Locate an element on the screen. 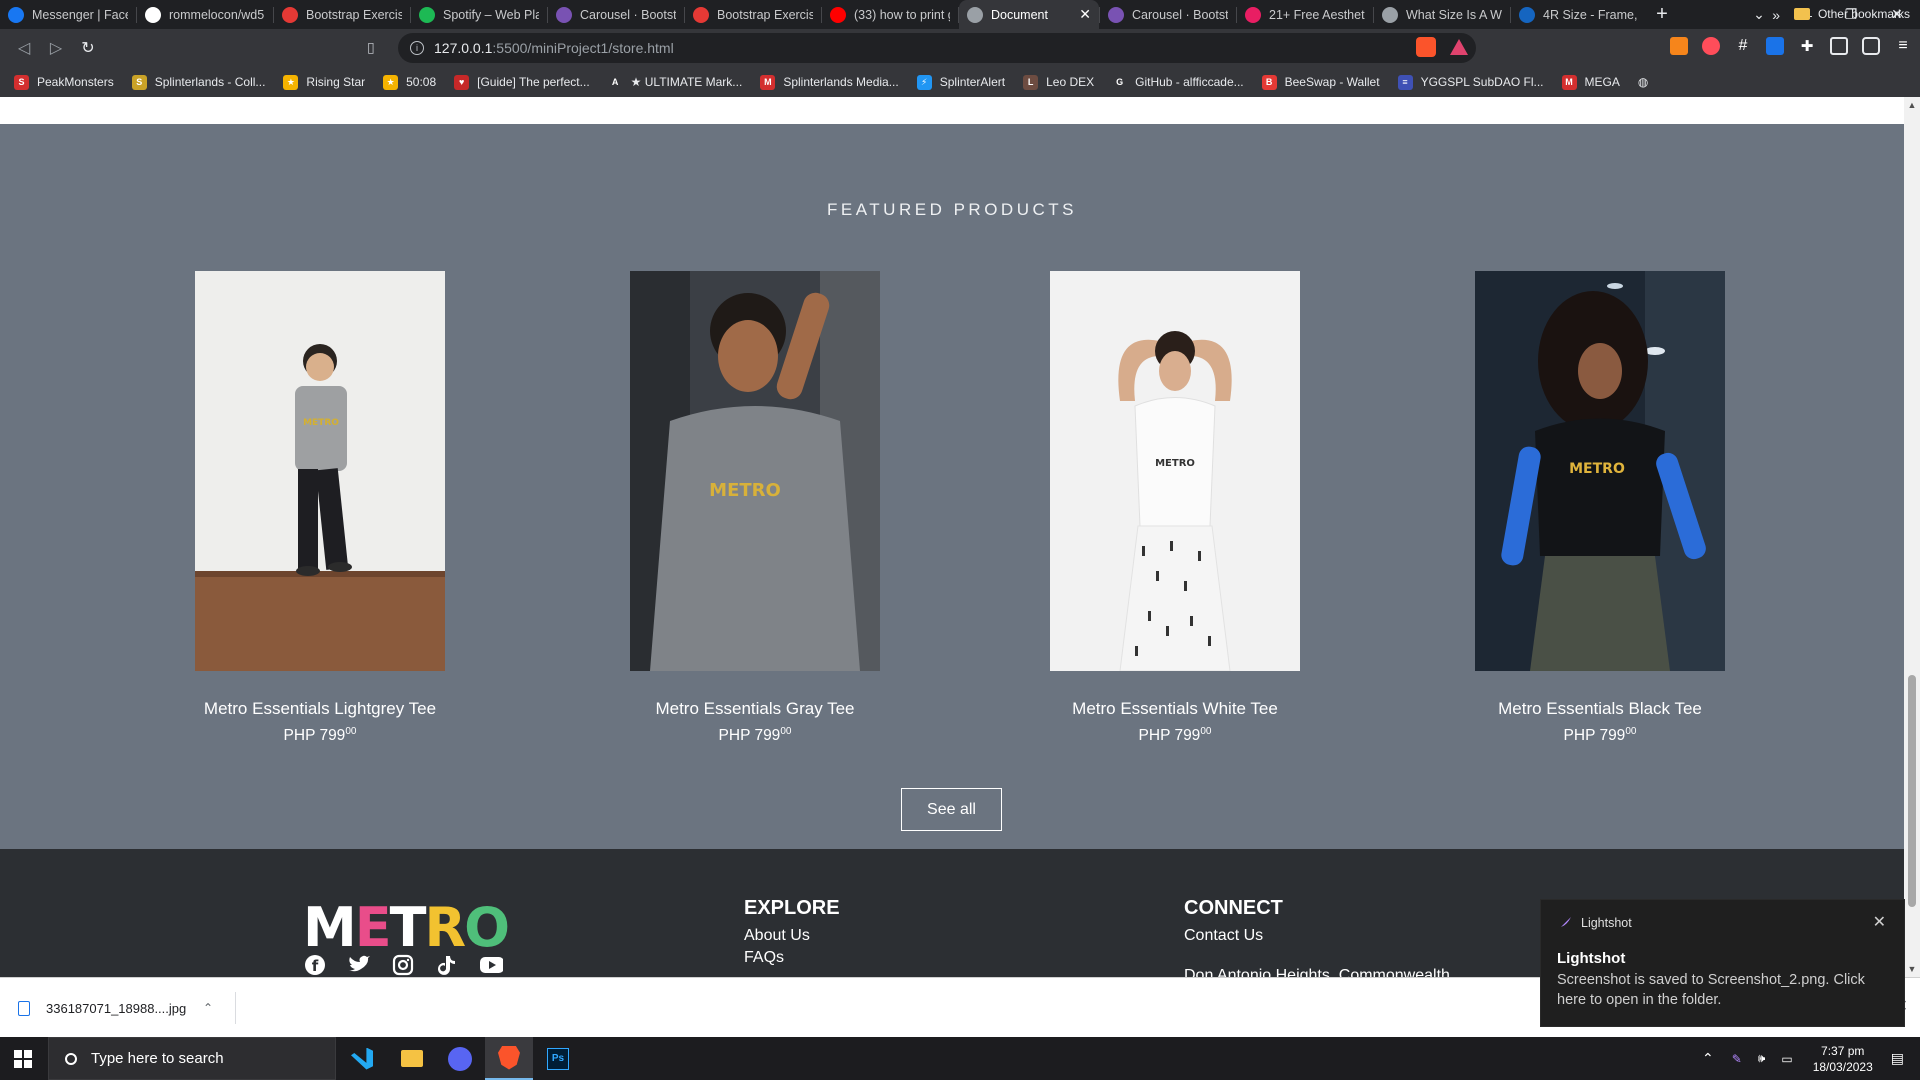 The width and height of the screenshot is (1920, 1080). lightshot-tray-icon: ✎ is located at coordinates (1737, 1059).